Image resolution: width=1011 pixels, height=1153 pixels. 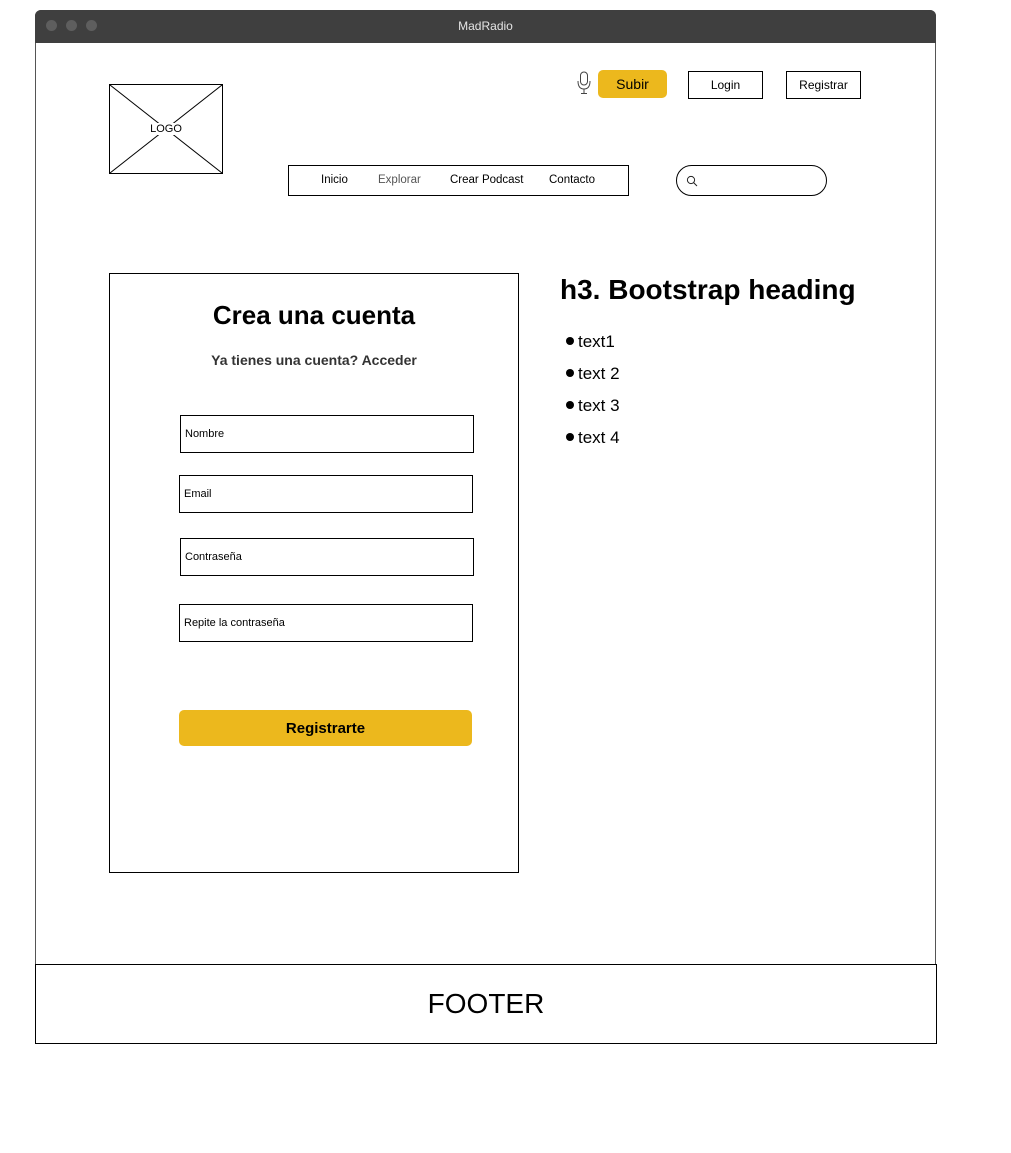 I want to click on list-item-text: text1, so click(x=596, y=341).